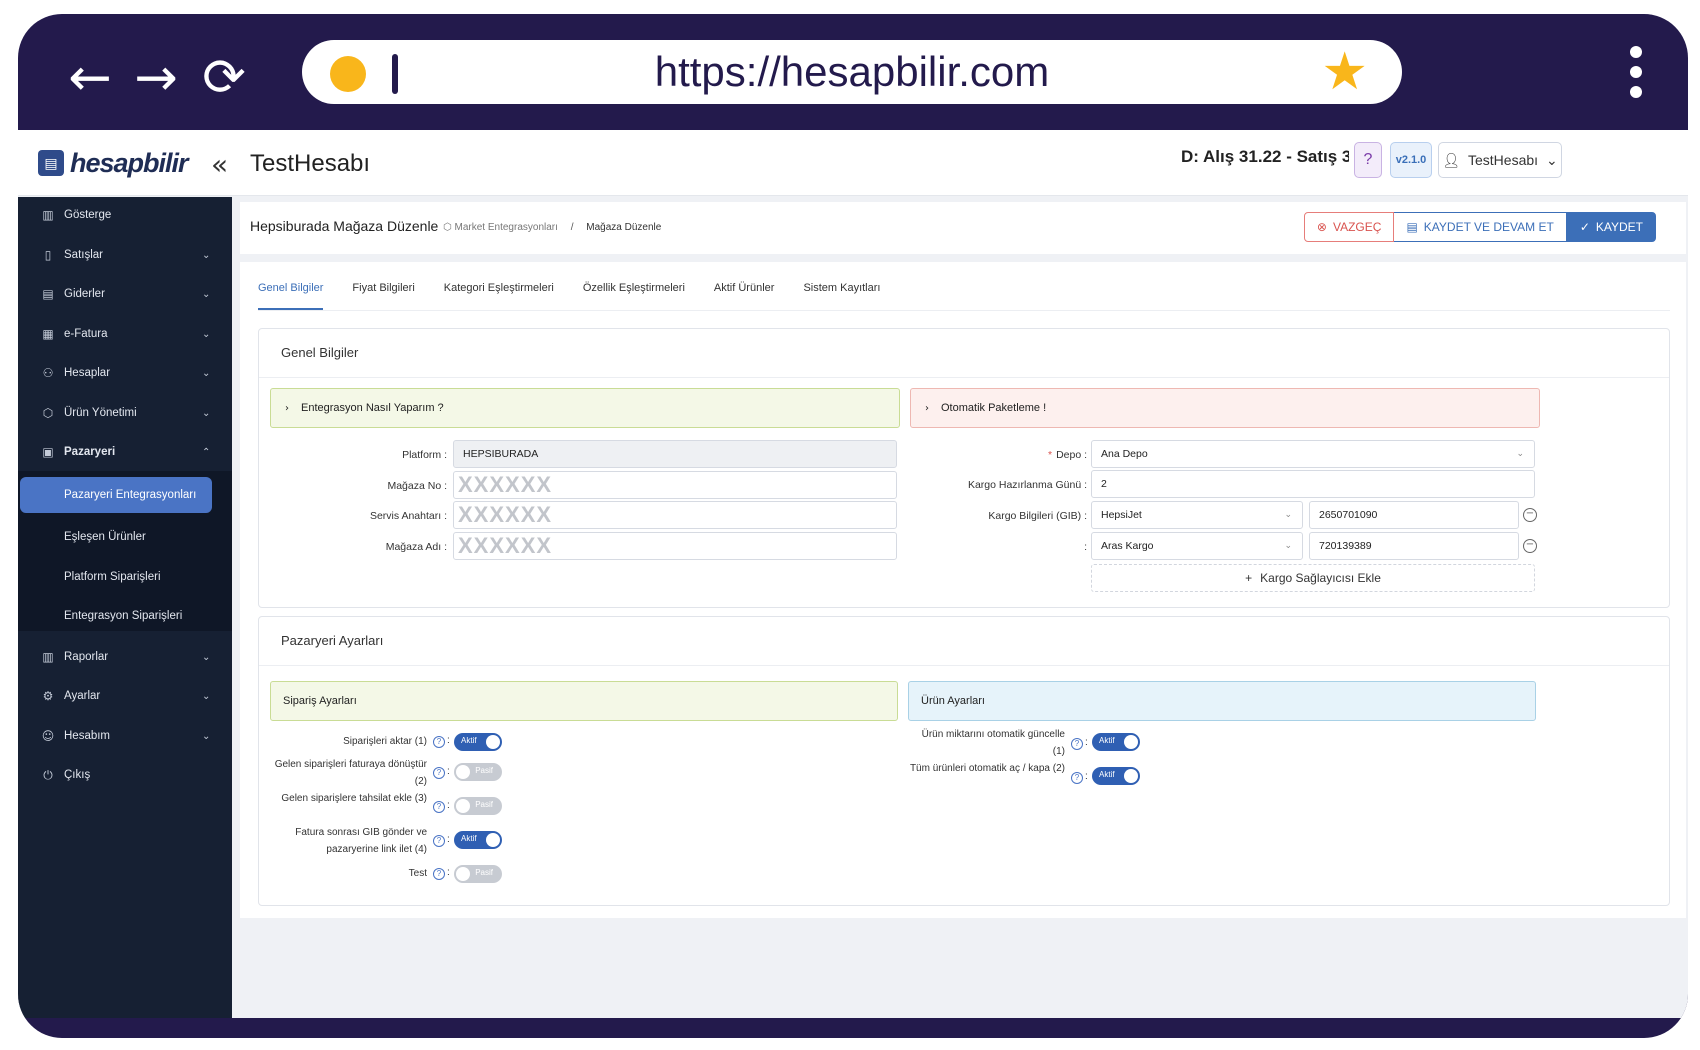  Describe the element at coordinates (125, 413) in the screenshot. I see `sidebar-item-product-management: ⬡ Ürün Yönetimi ⌄` at that location.